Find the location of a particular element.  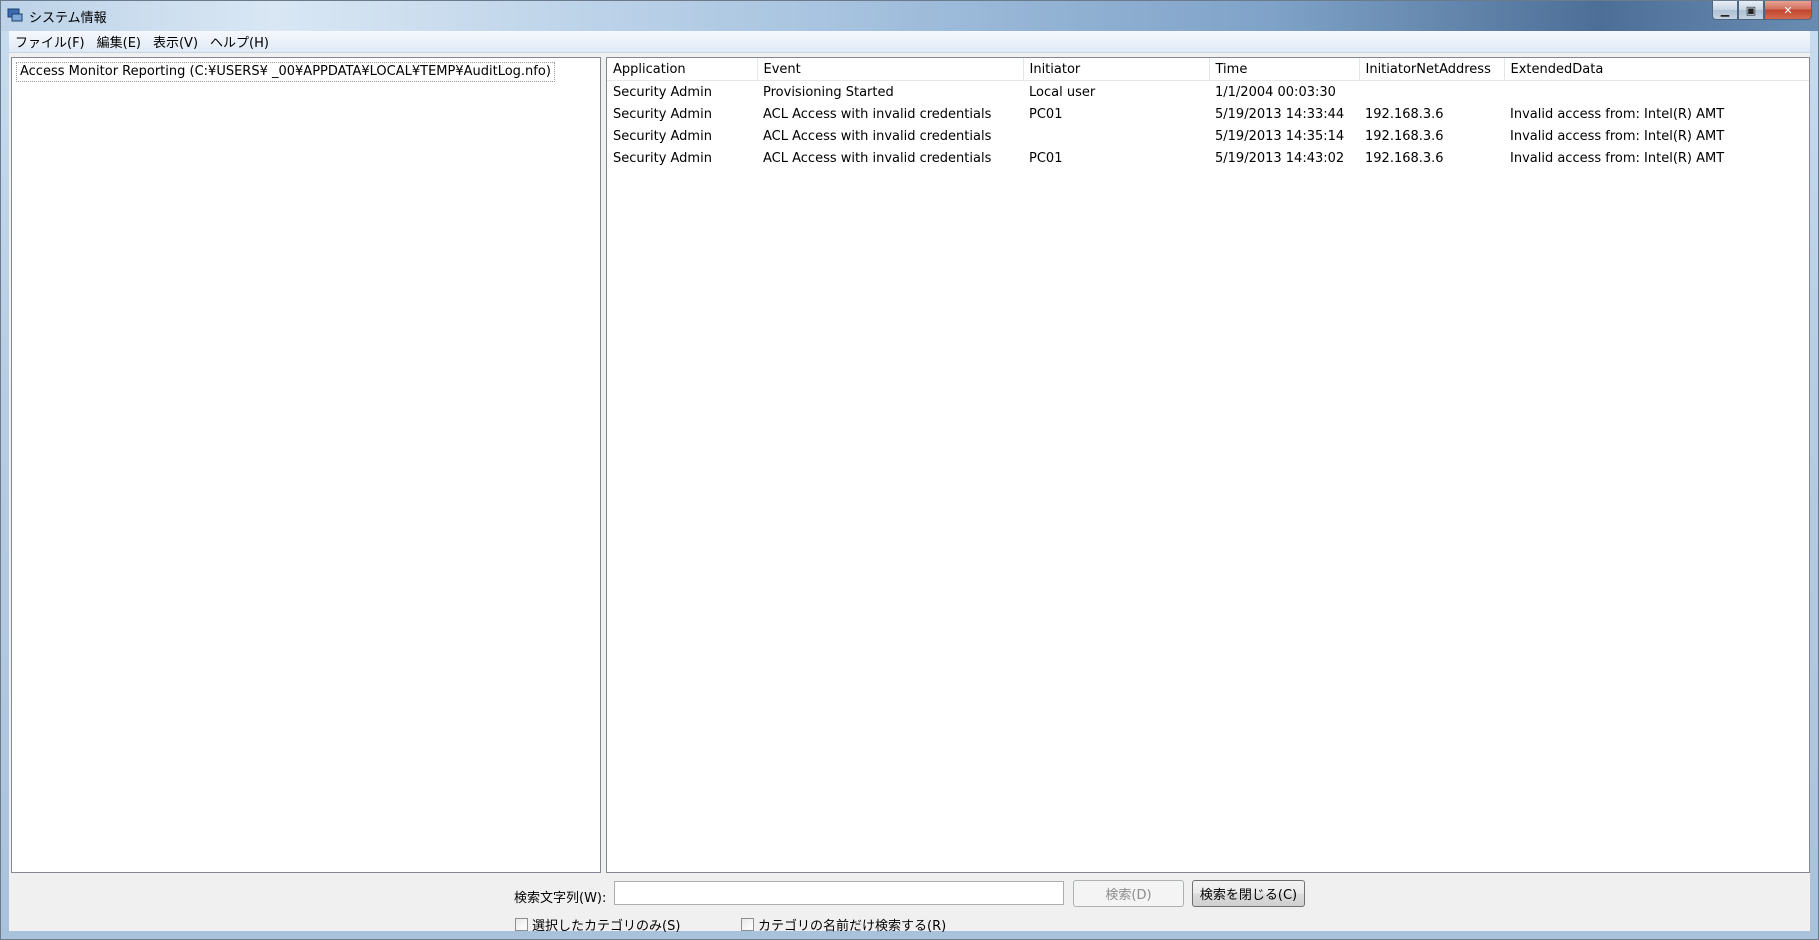

cell-net-address is located at coordinates (1431, 92).